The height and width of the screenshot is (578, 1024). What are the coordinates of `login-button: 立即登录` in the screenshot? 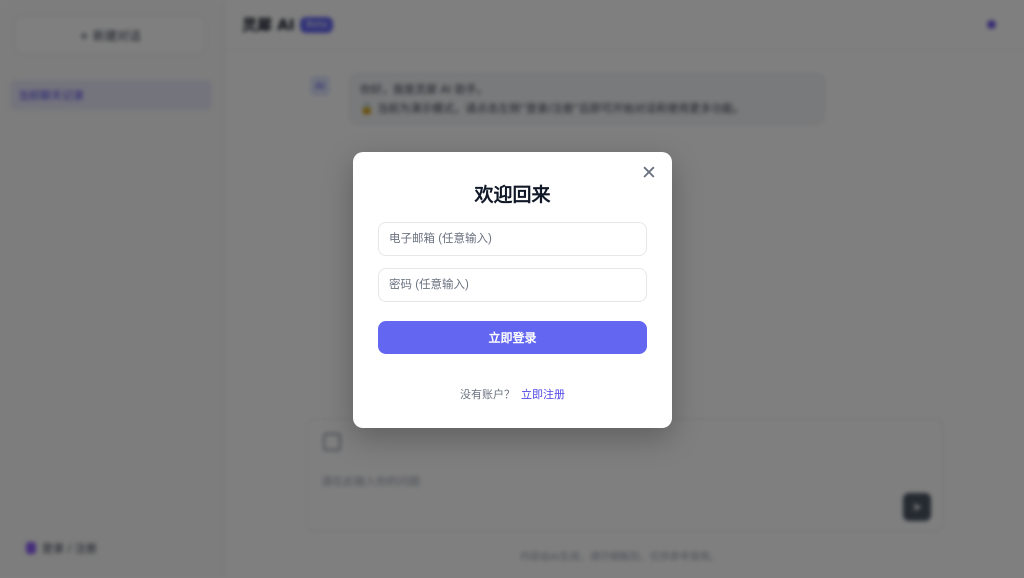 It's located at (512, 337).